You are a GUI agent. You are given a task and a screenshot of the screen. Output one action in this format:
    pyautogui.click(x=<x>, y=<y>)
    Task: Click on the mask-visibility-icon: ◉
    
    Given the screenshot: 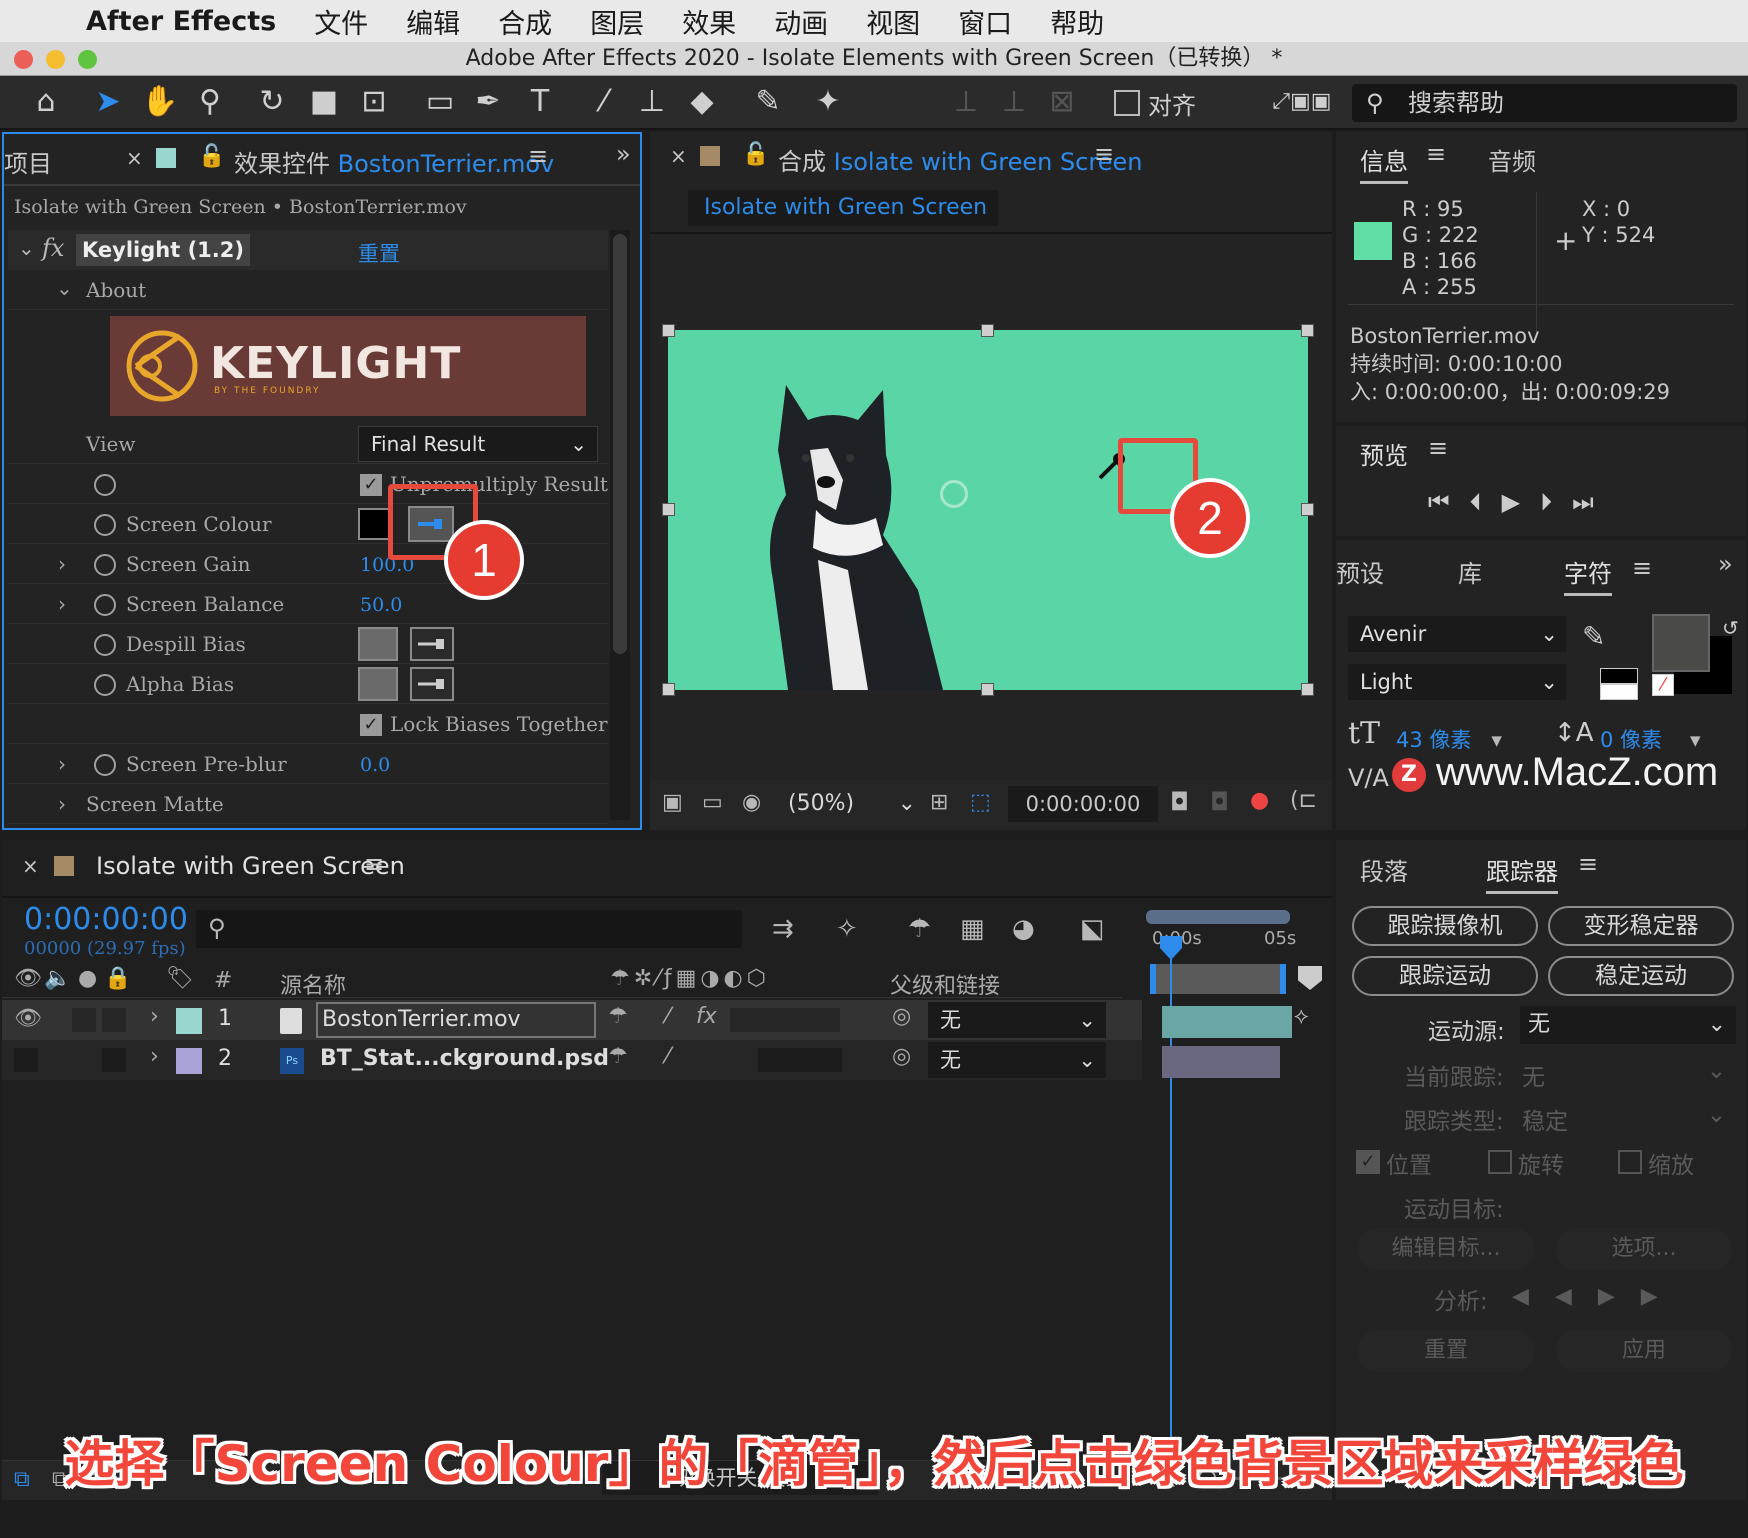 What is the action you would take?
    pyautogui.click(x=751, y=802)
    